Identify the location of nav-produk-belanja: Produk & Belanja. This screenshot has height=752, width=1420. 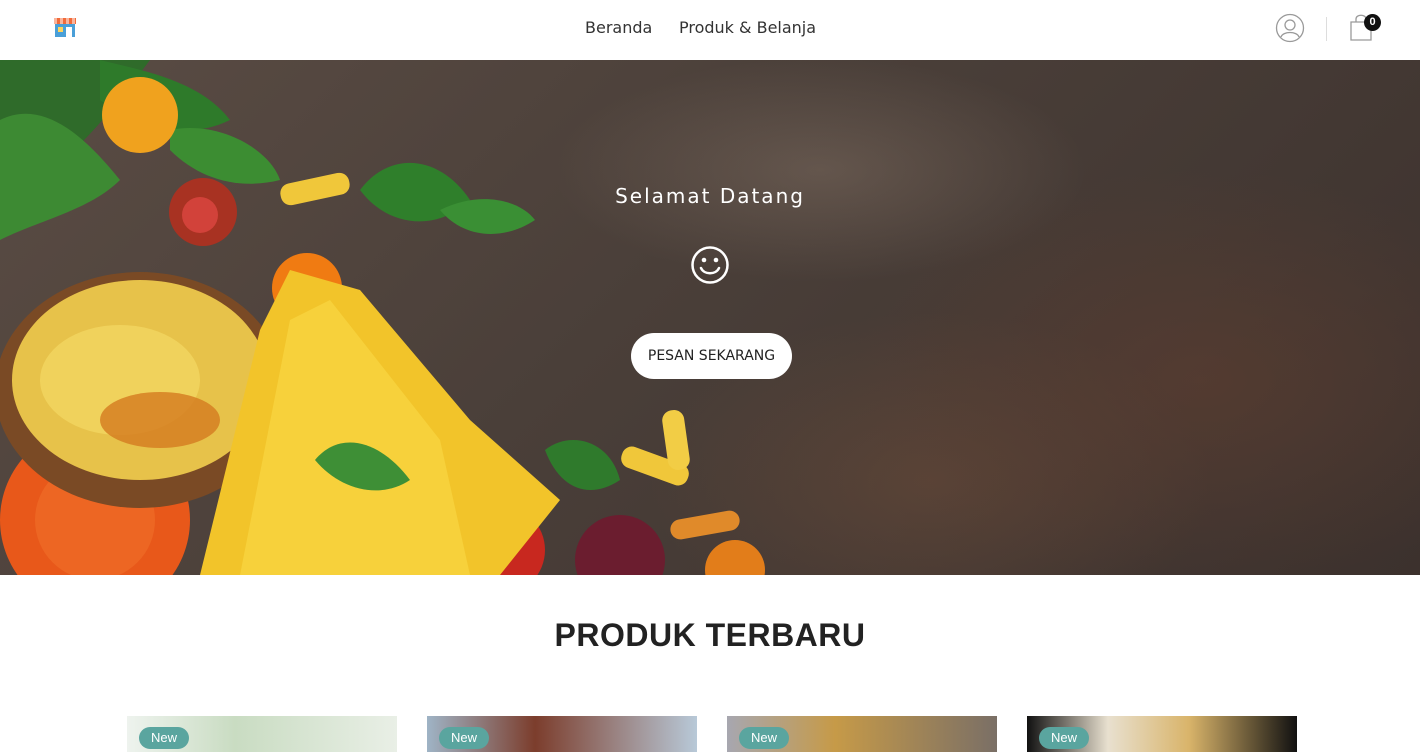
(747, 28).